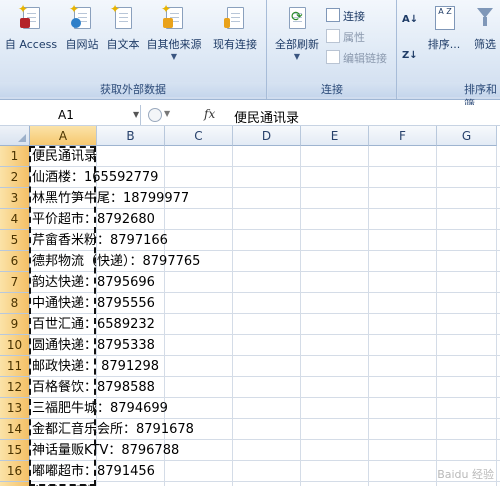  I want to click on column-header-d: D, so click(267, 136).